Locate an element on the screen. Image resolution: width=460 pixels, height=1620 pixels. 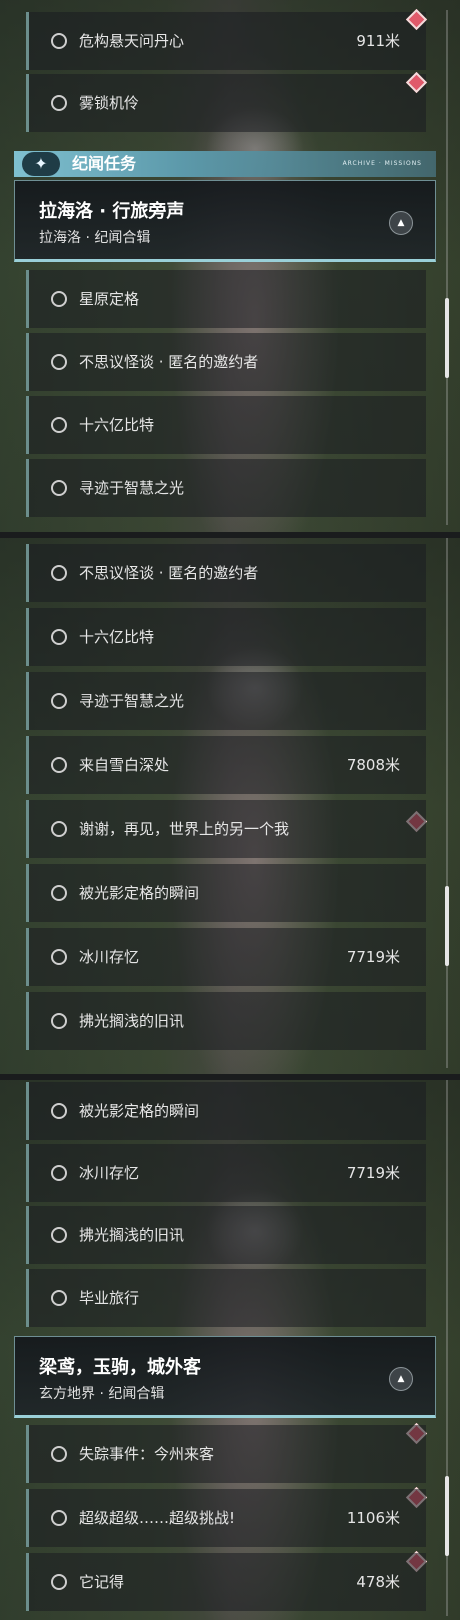
section-decoration-text: ARCHIVE · MISSIONS is located at coordinates (382, 163).